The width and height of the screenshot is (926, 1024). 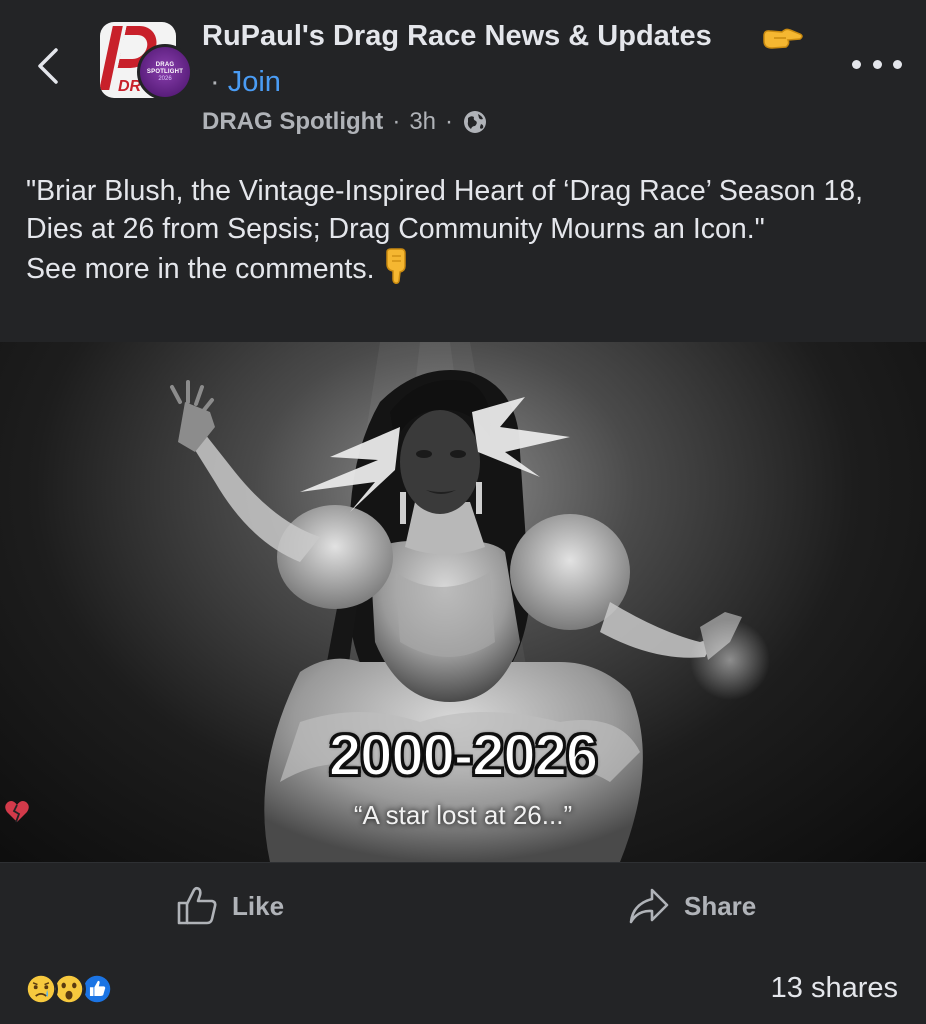 What do you see at coordinates (568, 815) in the screenshot?
I see `memorial-quote-close: ”` at bounding box center [568, 815].